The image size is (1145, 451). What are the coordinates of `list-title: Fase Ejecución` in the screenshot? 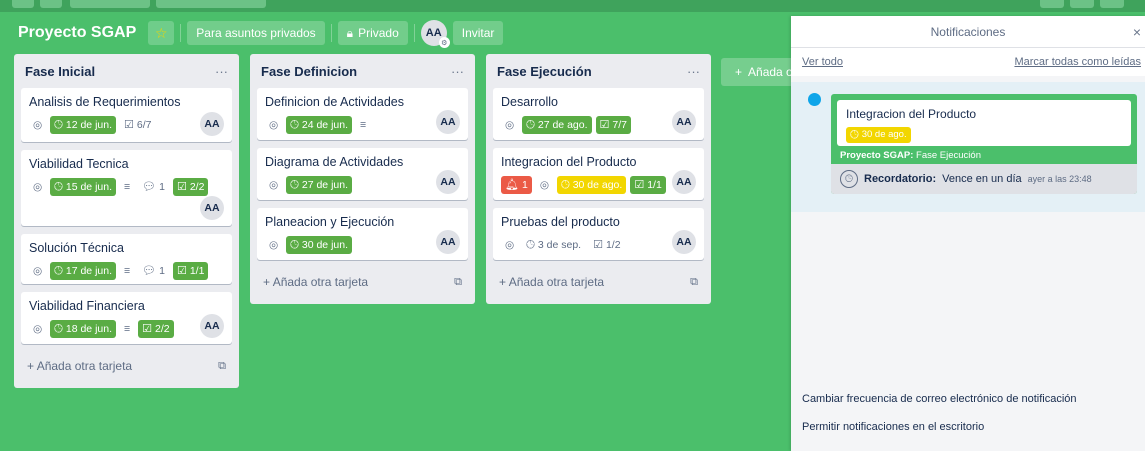 It's located at (544, 71).